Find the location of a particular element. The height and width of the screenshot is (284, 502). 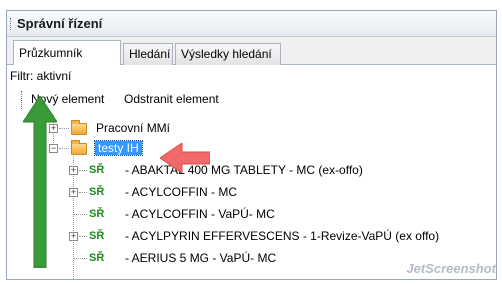

tree-node-pracovni: + Pracovní MMí is located at coordinates (247, 129).